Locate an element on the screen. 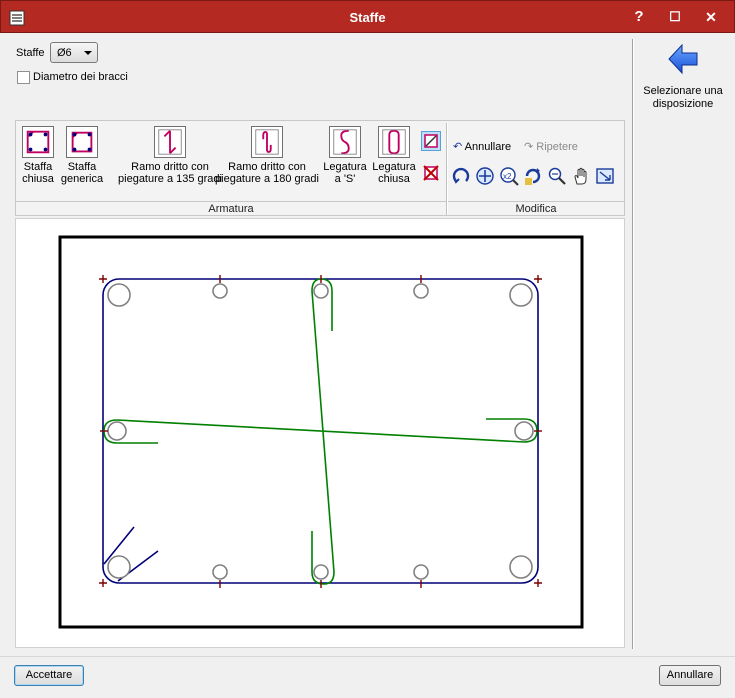 The height and width of the screenshot is (698, 735). close-icon: ✕ is located at coordinates (711, 17).